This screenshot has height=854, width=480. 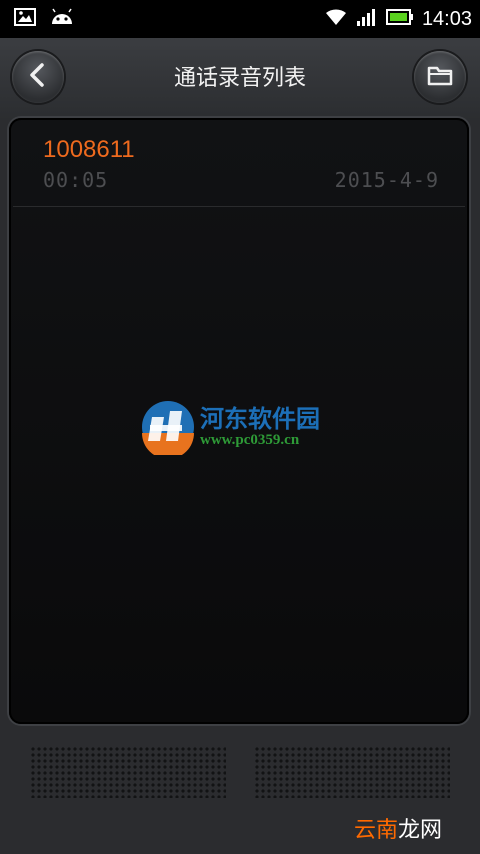 I want to click on status-bar: 14:03, so click(x=240, y=19).